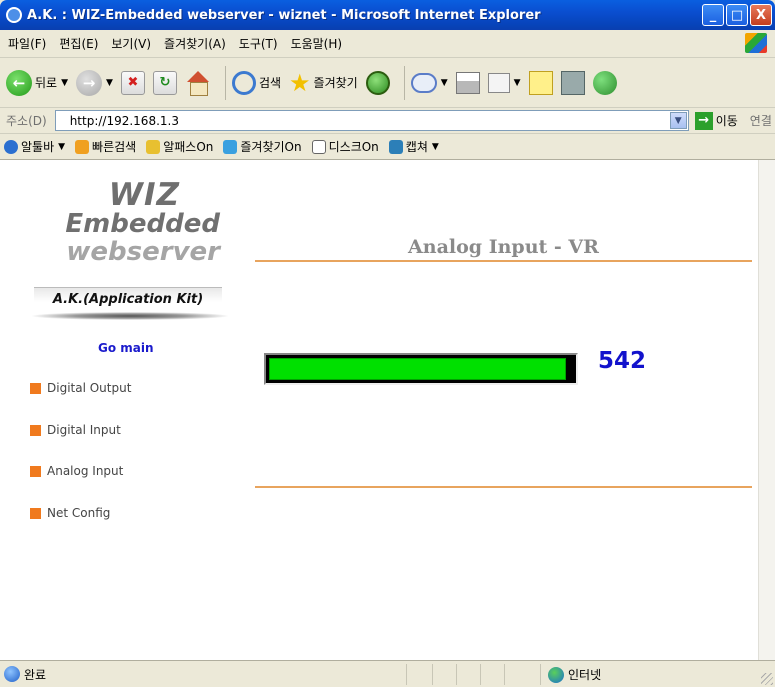  I want to click on menu-file: 파일(F), so click(27, 43).